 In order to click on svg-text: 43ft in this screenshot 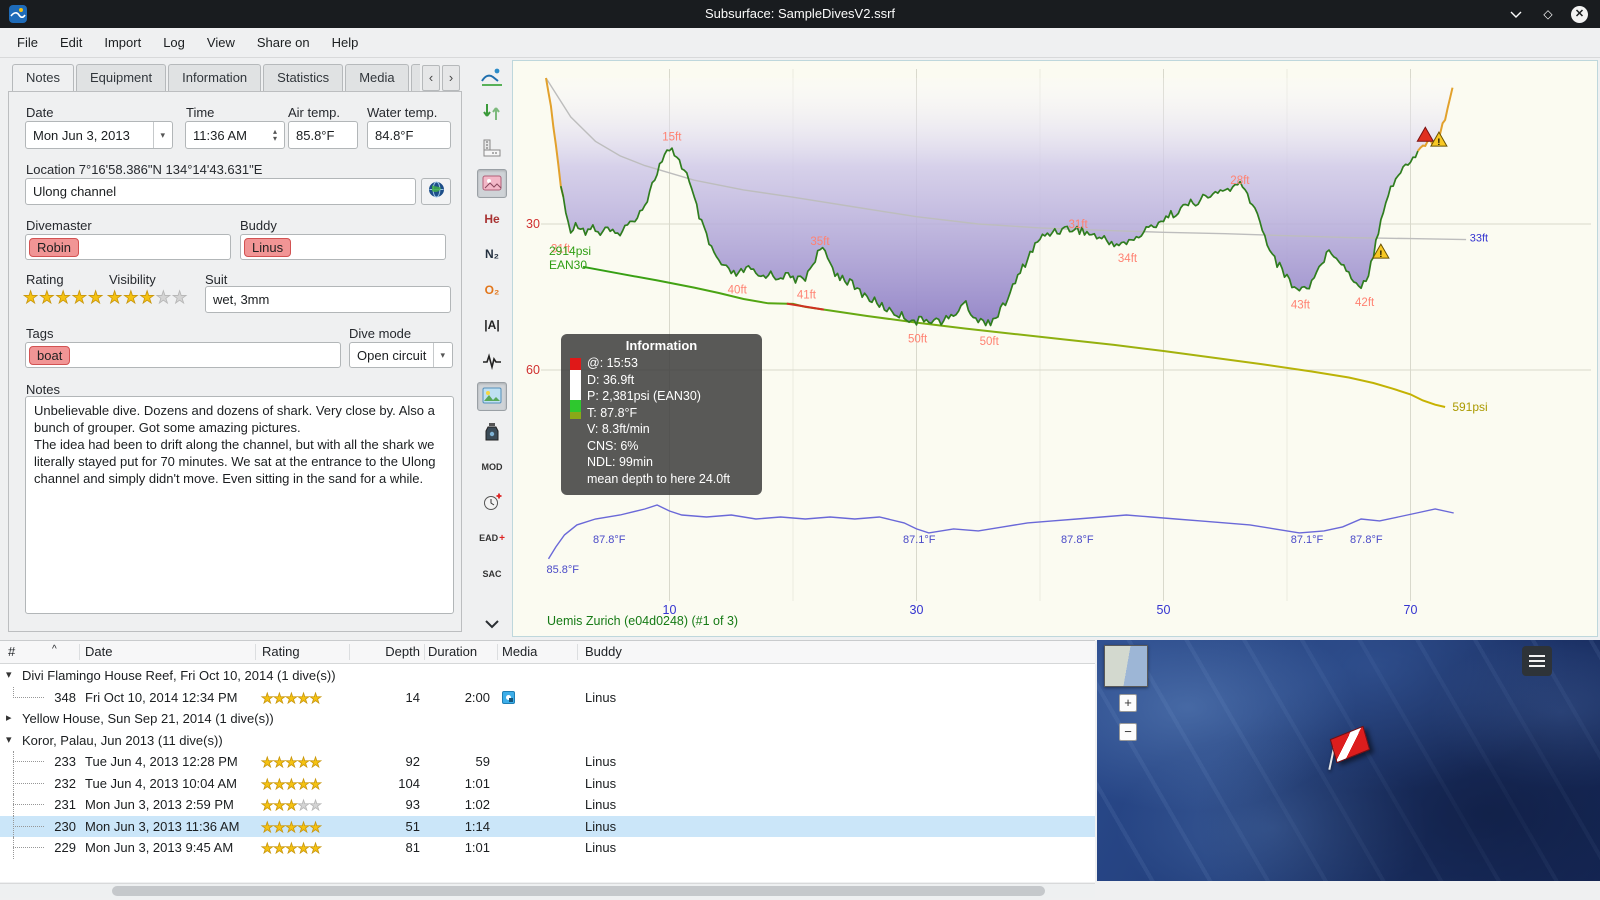, I will do `click(1301, 305)`.